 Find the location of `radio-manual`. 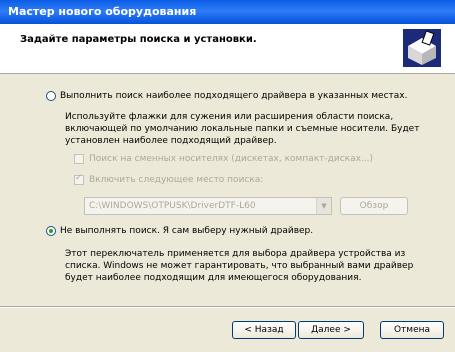

radio-manual is located at coordinates (51, 231).